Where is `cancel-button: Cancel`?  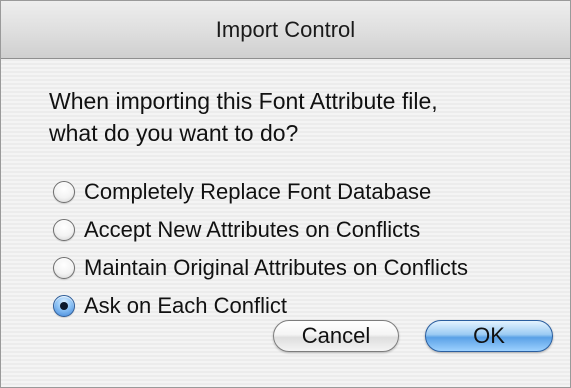
cancel-button: Cancel is located at coordinates (336, 336).